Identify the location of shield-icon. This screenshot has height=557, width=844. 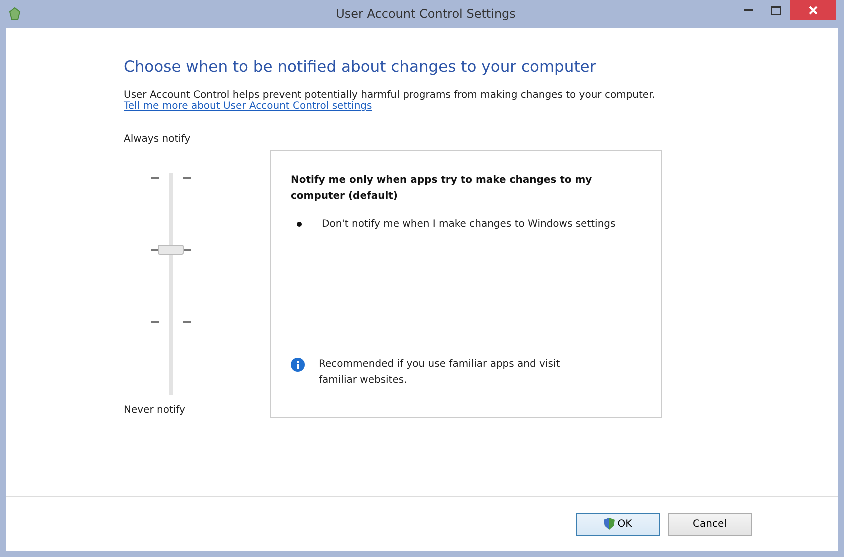
(609, 524).